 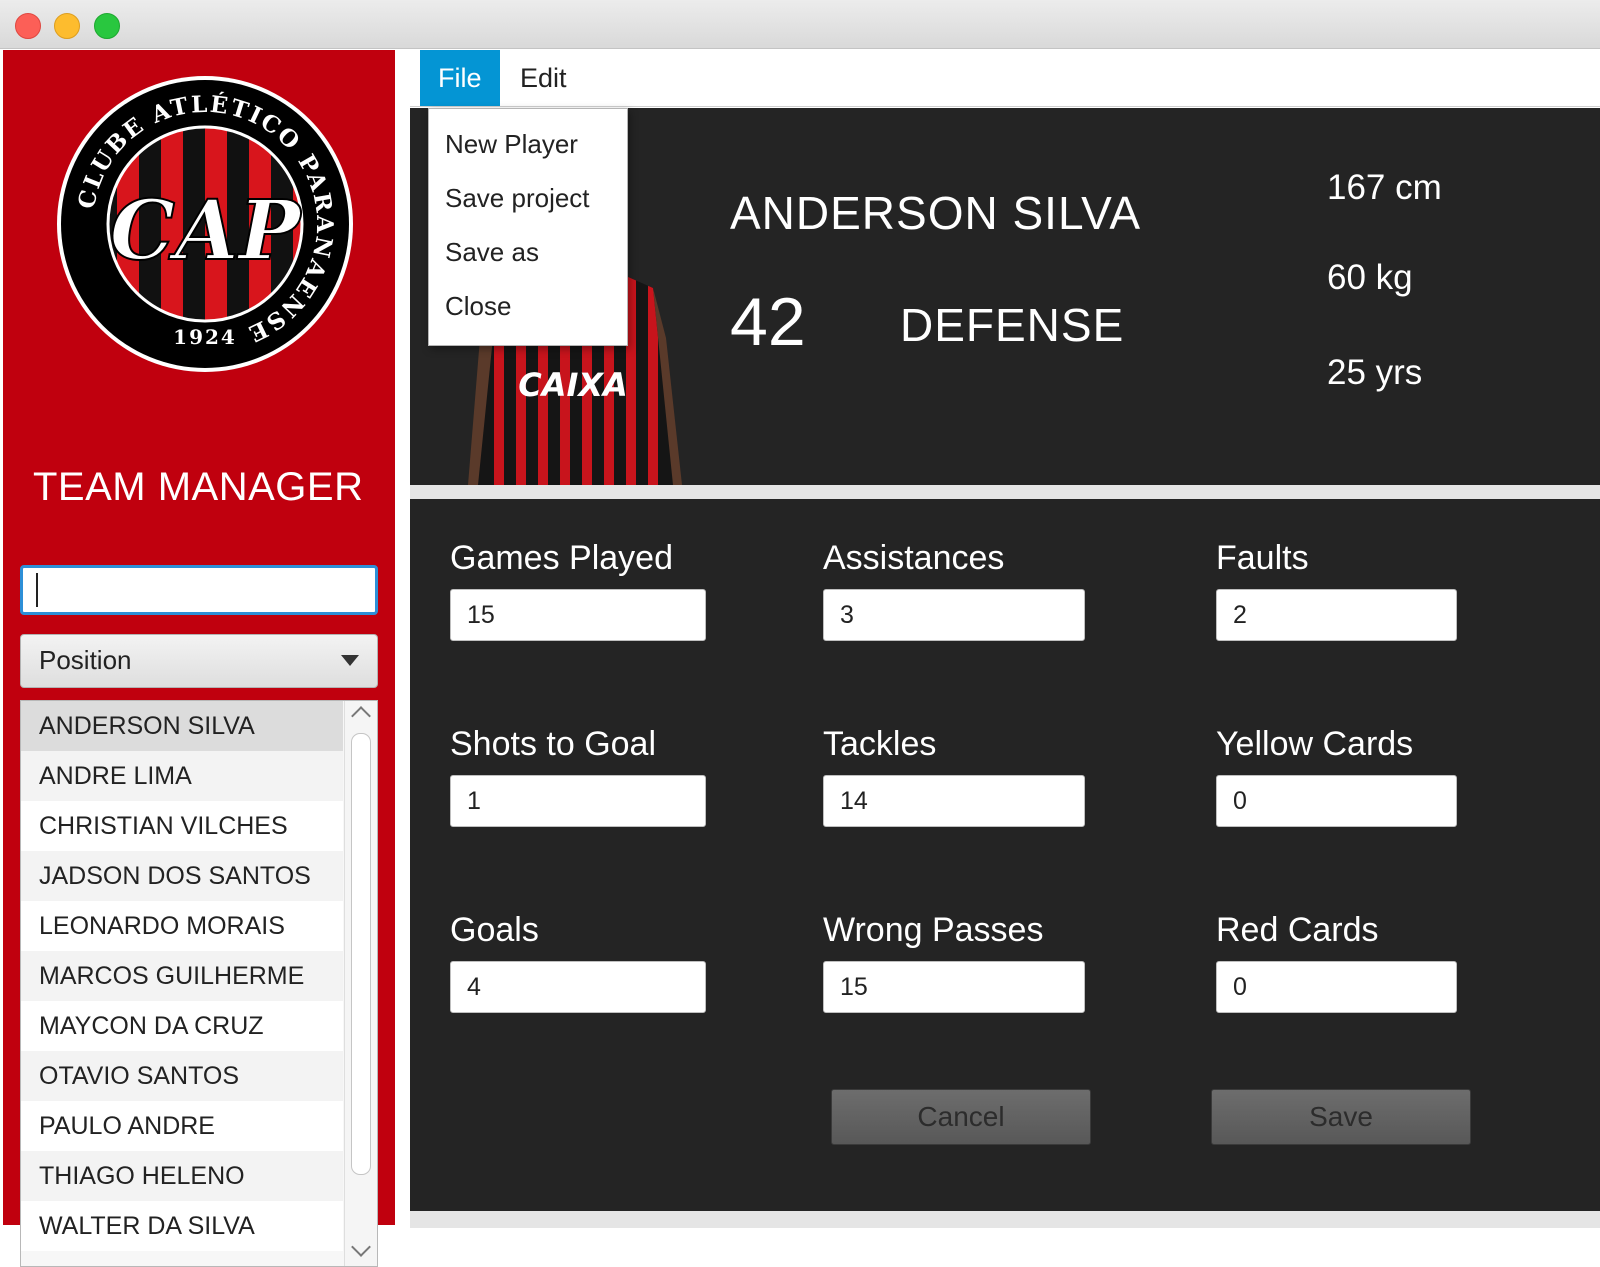 I want to click on svg-text: CAP, so click(x=206, y=231).